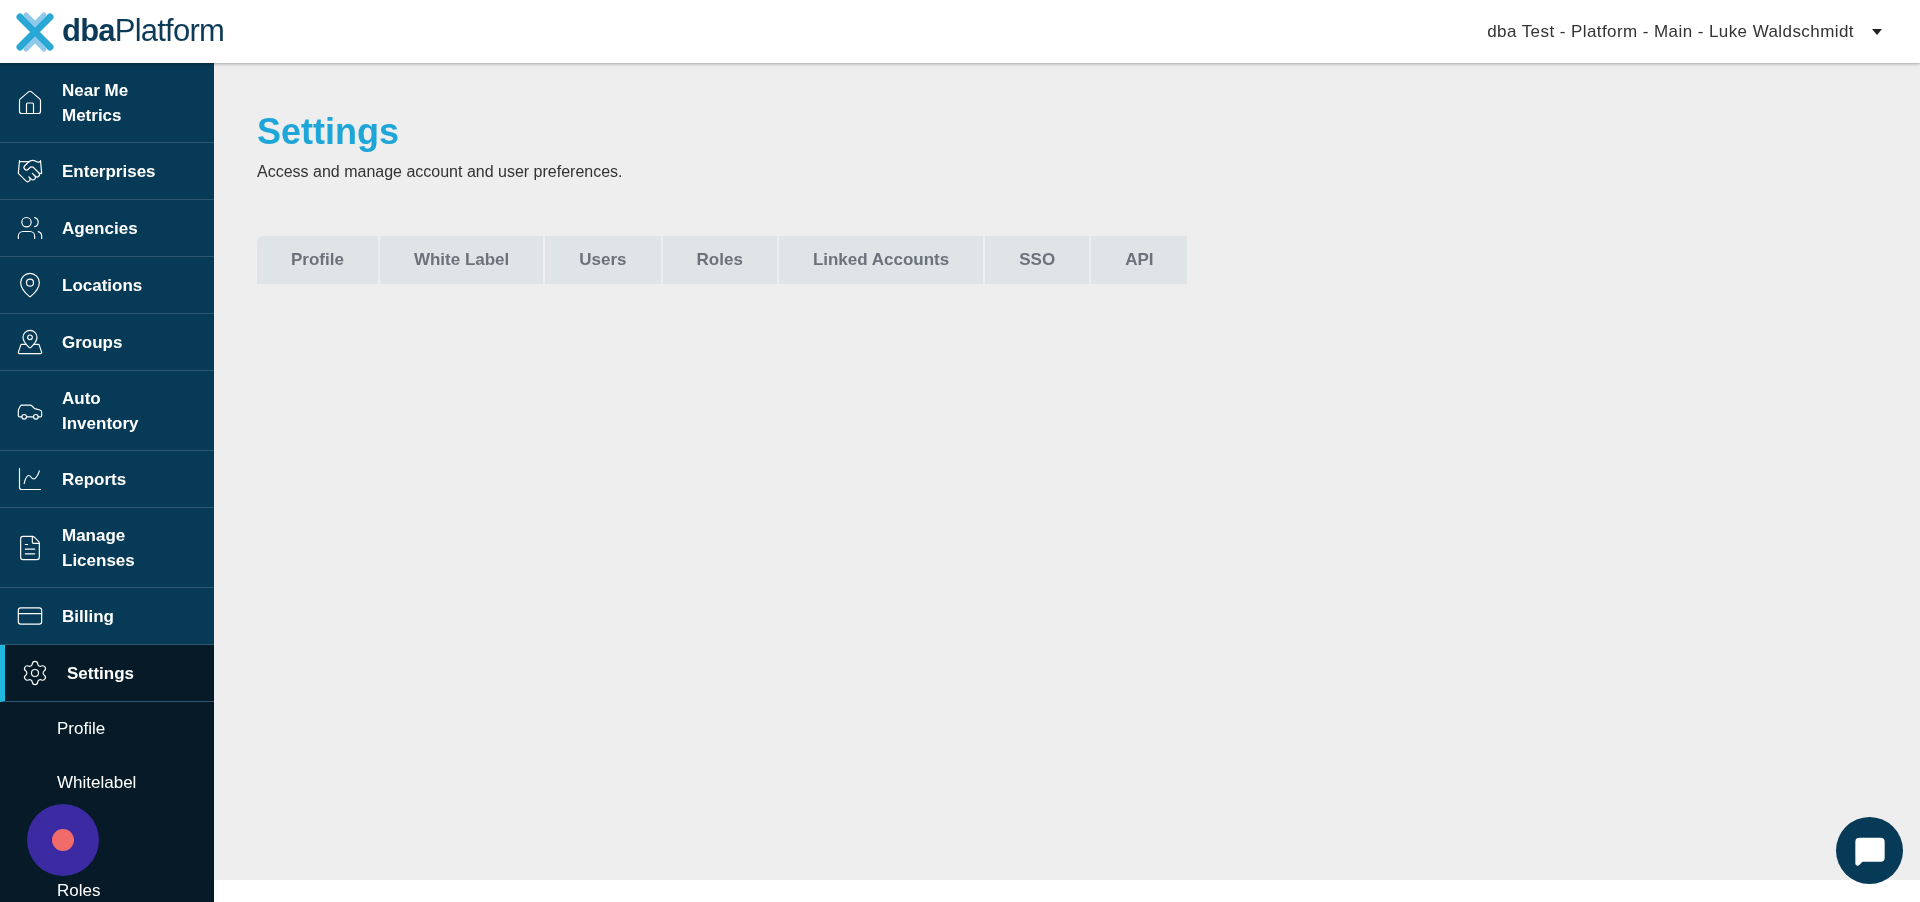  What do you see at coordinates (719, 260) in the screenshot?
I see `settings-tab: Roles` at bounding box center [719, 260].